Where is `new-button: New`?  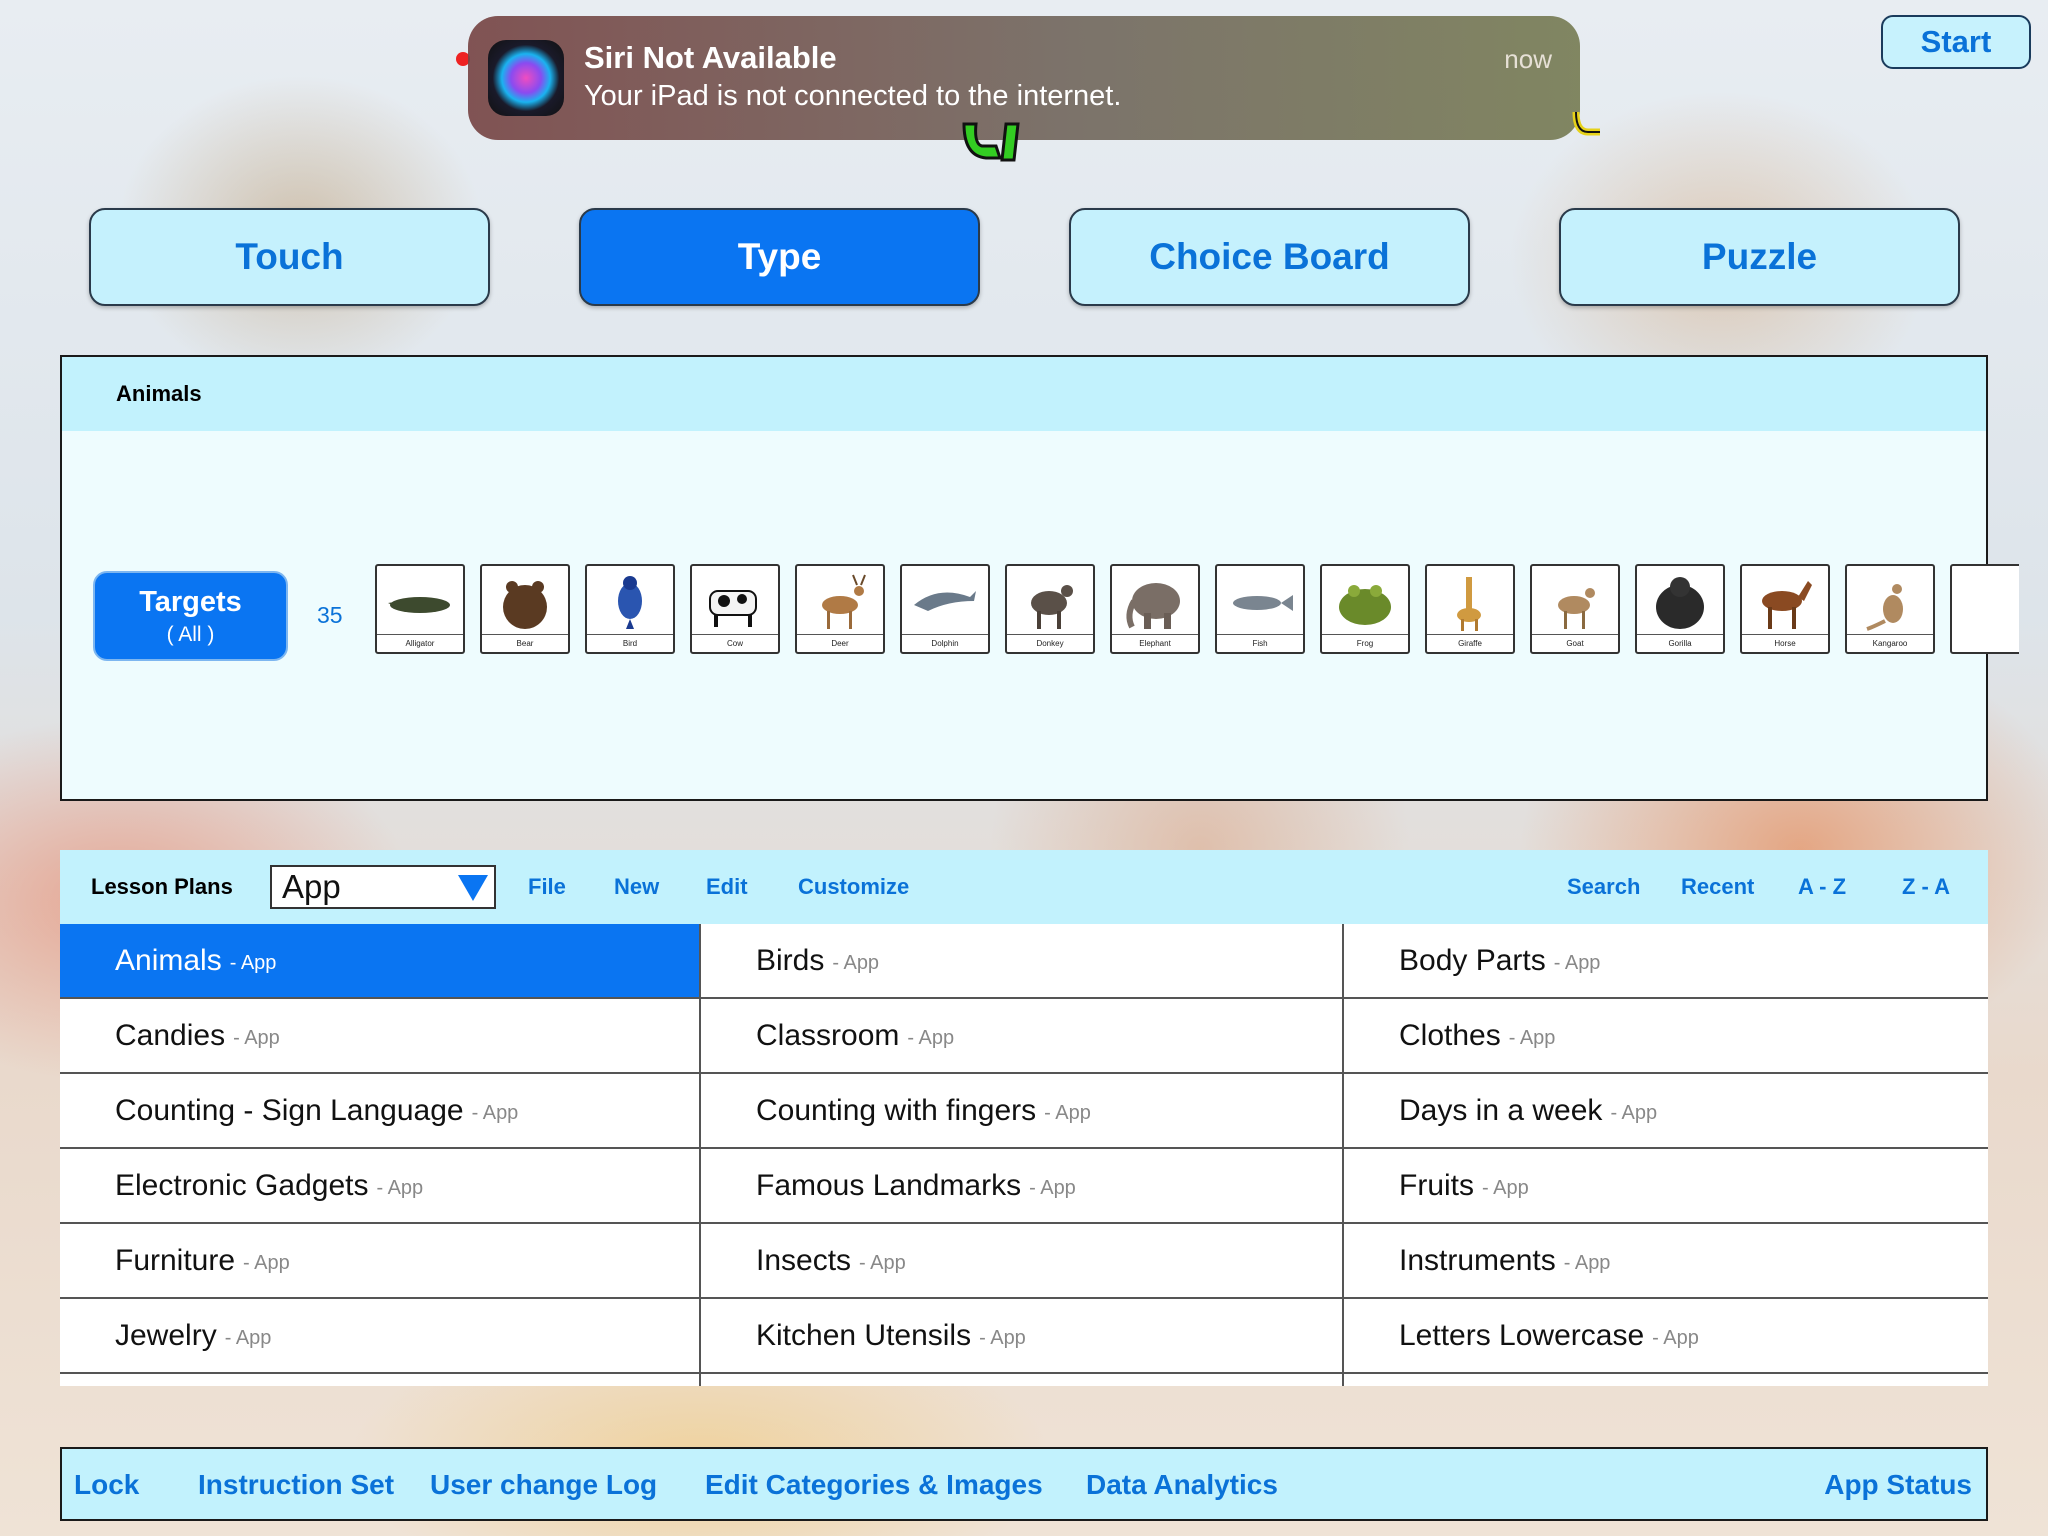
new-button: New is located at coordinates (636, 887).